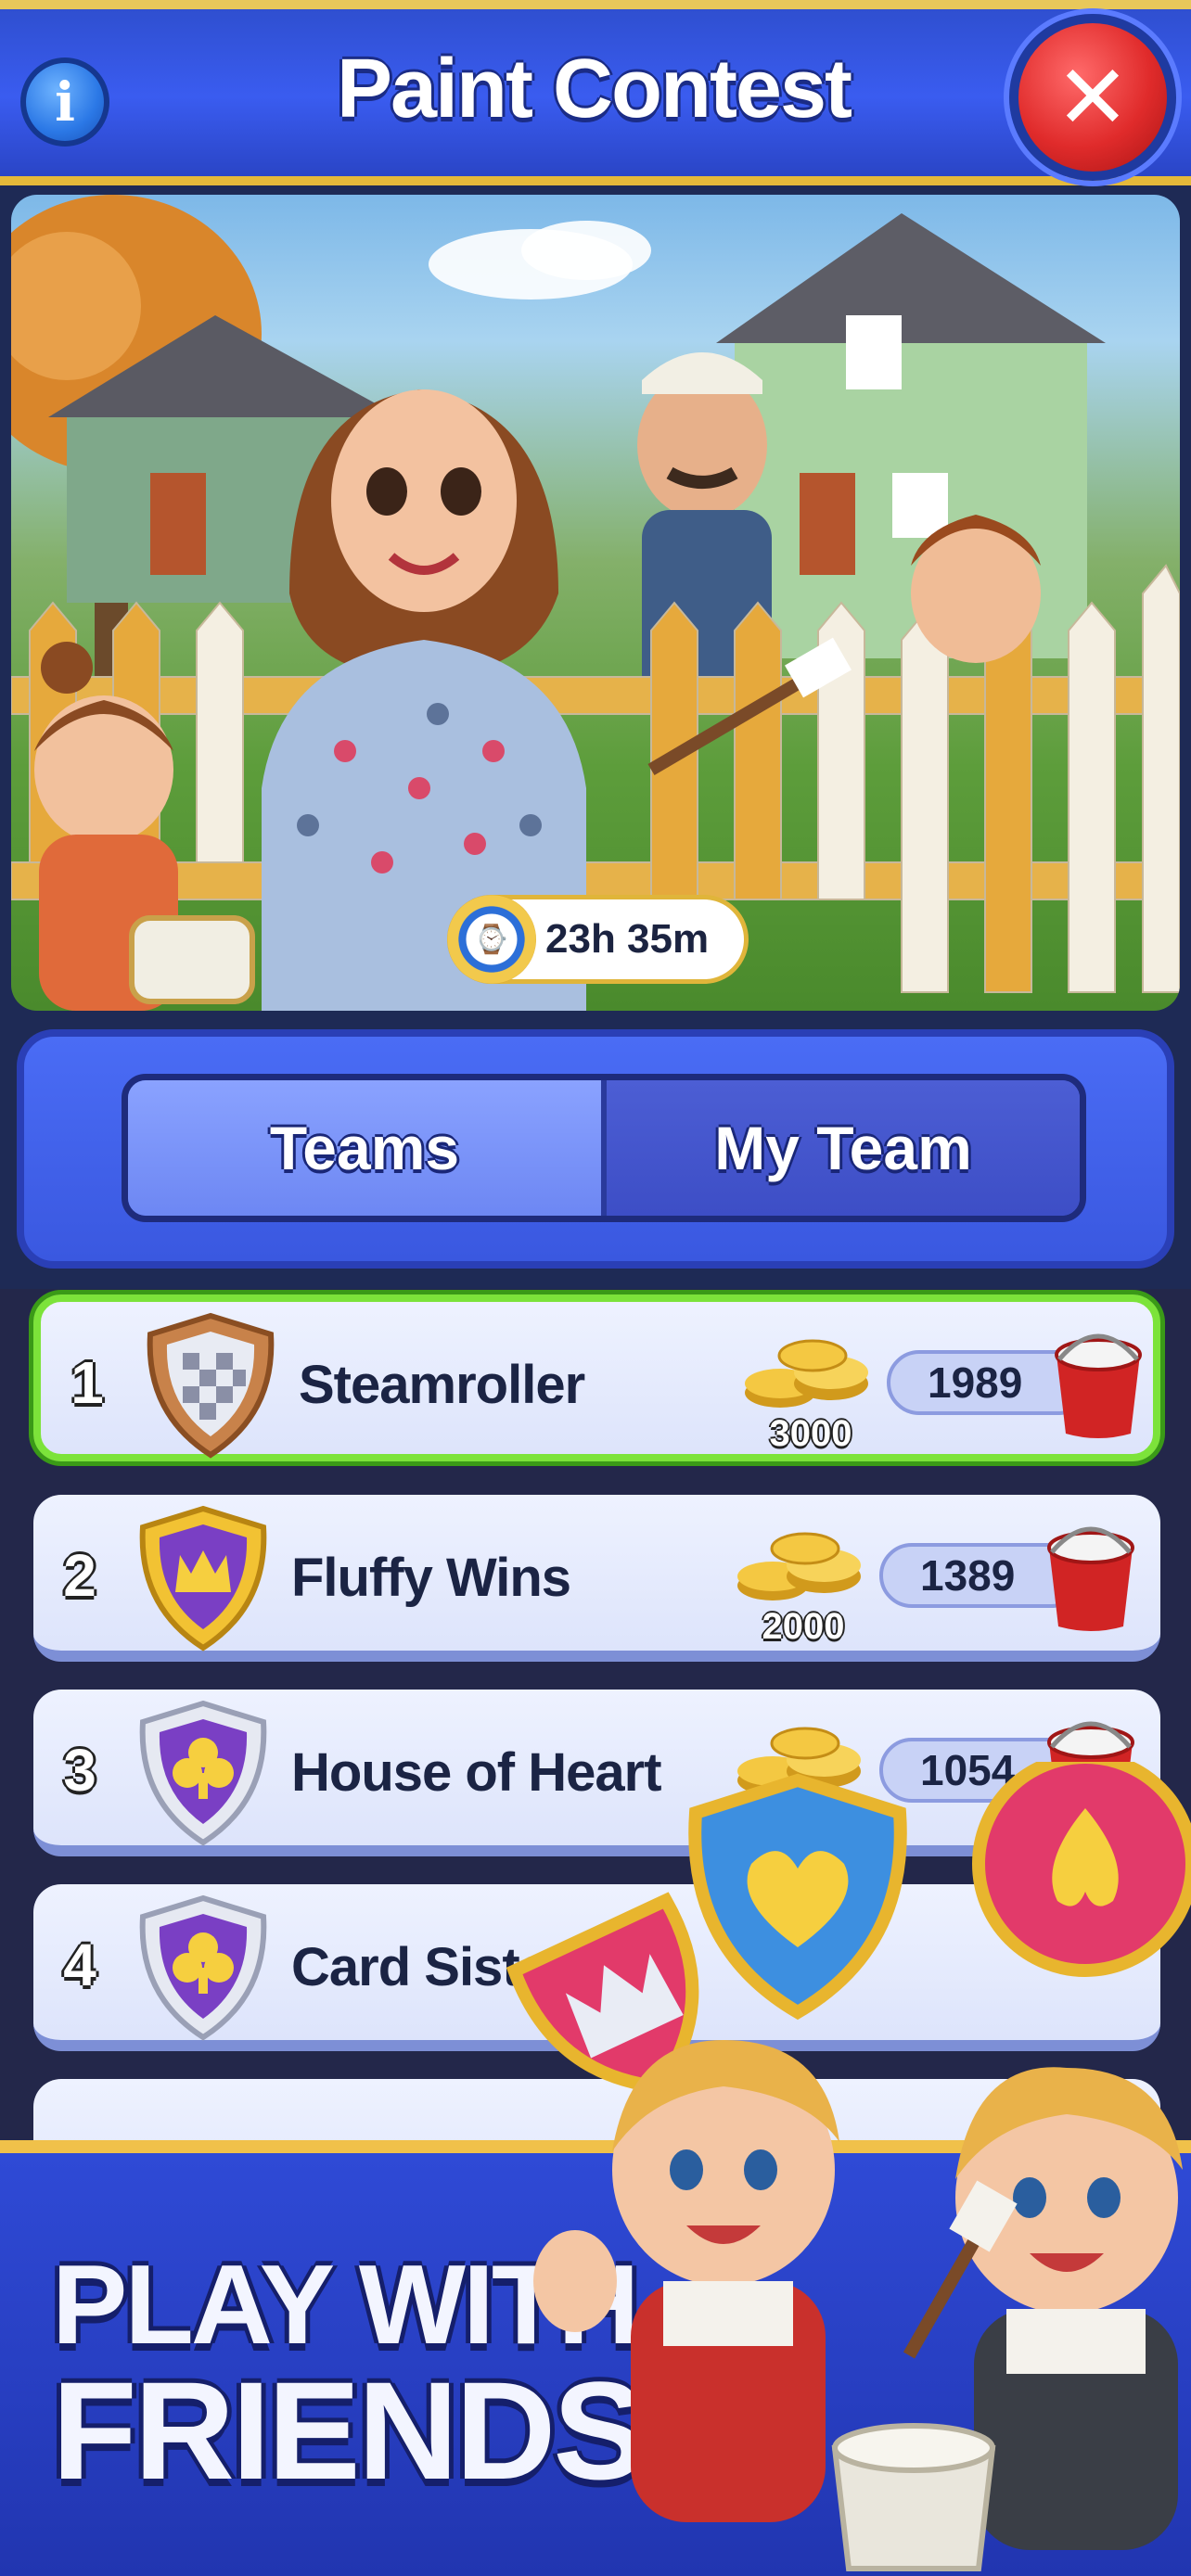  Describe the element at coordinates (79, 1771) in the screenshot. I see `rank-number: 3` at that location.